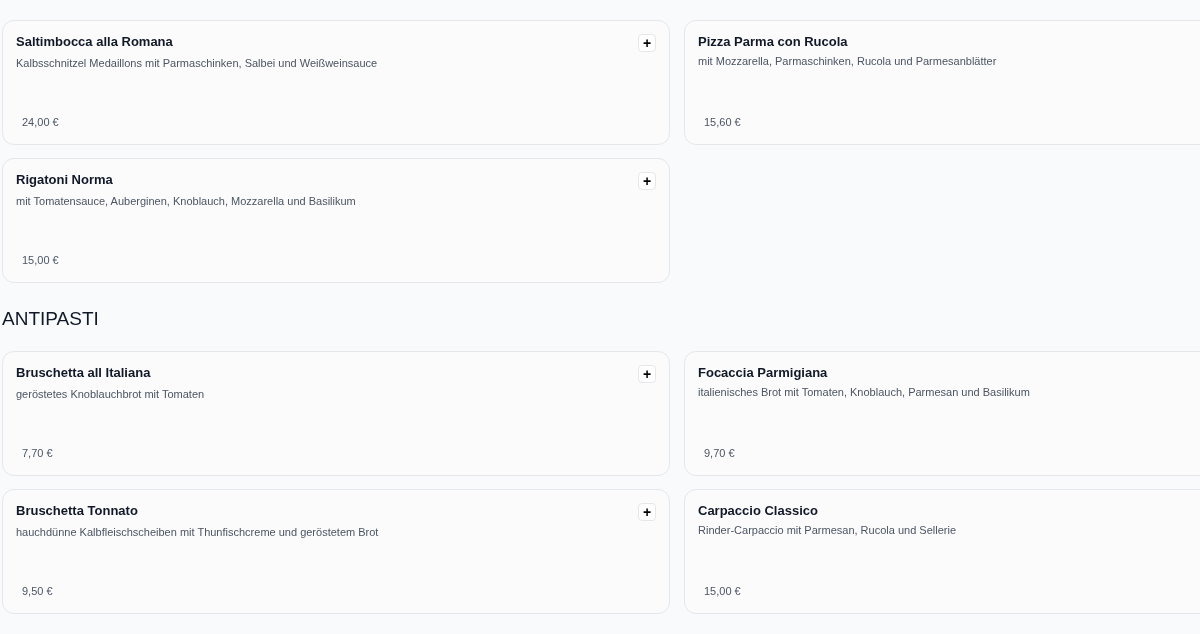 This screenshot has height=634, width=1200. Describe the element at coordinates (336, 551) in the screenshot. I see `menu-item-card: Bruschetta Tonnato + hauchdünne Kalbfleischscheiben mit Thunfischcreme und geröstetem Brot 9,50 €` at that location.